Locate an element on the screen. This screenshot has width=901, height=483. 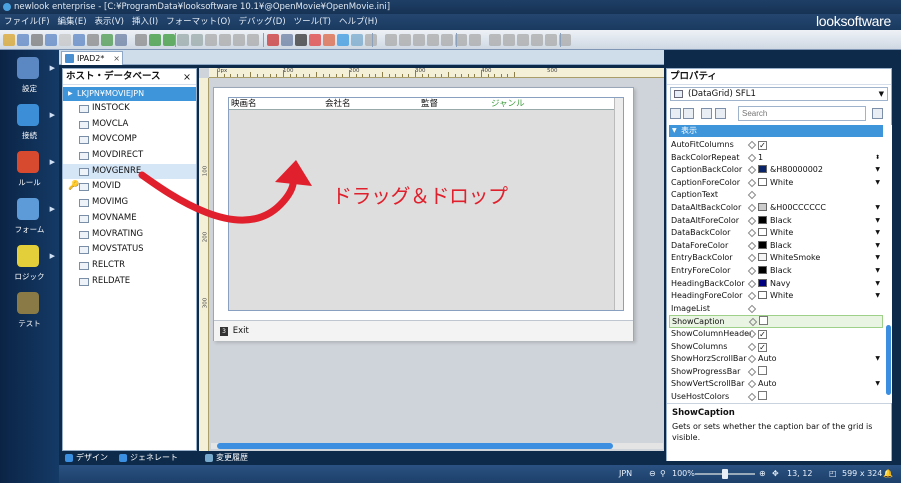
property-row-showcolumnheaders: ShowColumnHeaders ✓ is located at coordinates (776, 334).